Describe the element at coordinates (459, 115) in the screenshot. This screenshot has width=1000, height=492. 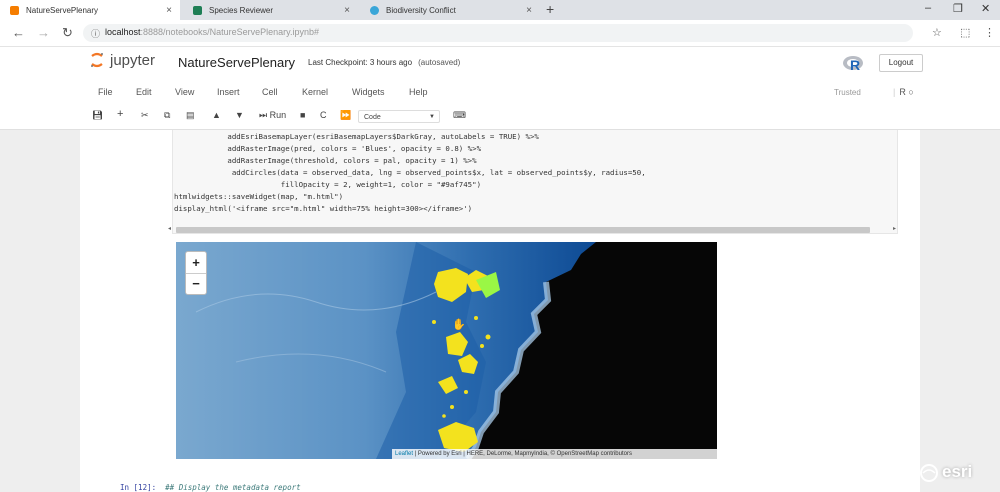
I see `command-palette-icon: ⌨` at that location.